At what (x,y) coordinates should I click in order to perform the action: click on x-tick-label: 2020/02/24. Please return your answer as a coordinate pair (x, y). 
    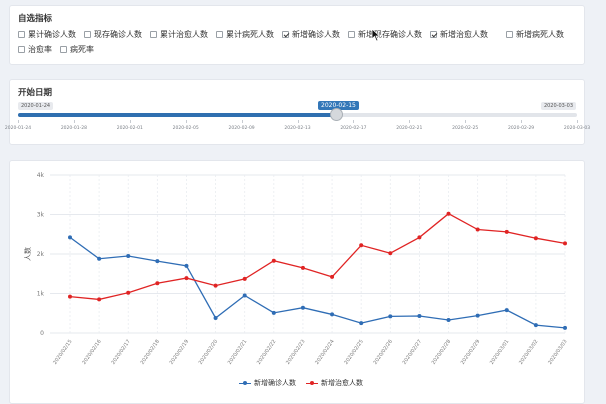
    Looking at the image, I should click on (324, 352).